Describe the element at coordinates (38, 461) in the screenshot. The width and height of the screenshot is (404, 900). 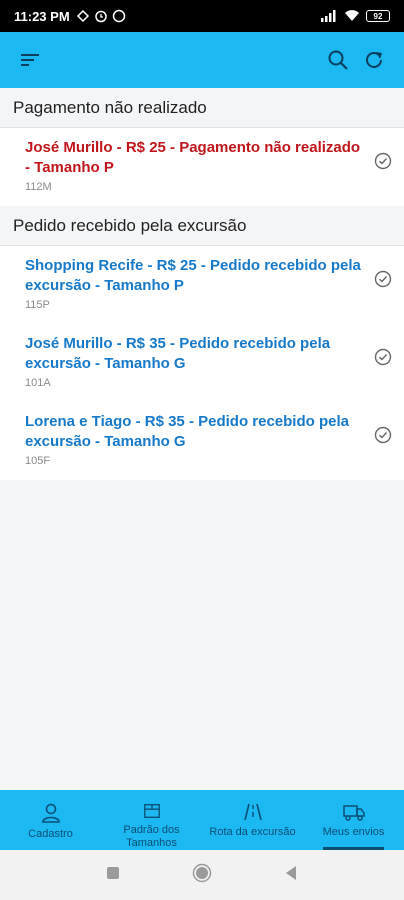
I see `item-code: 105F` at that location.